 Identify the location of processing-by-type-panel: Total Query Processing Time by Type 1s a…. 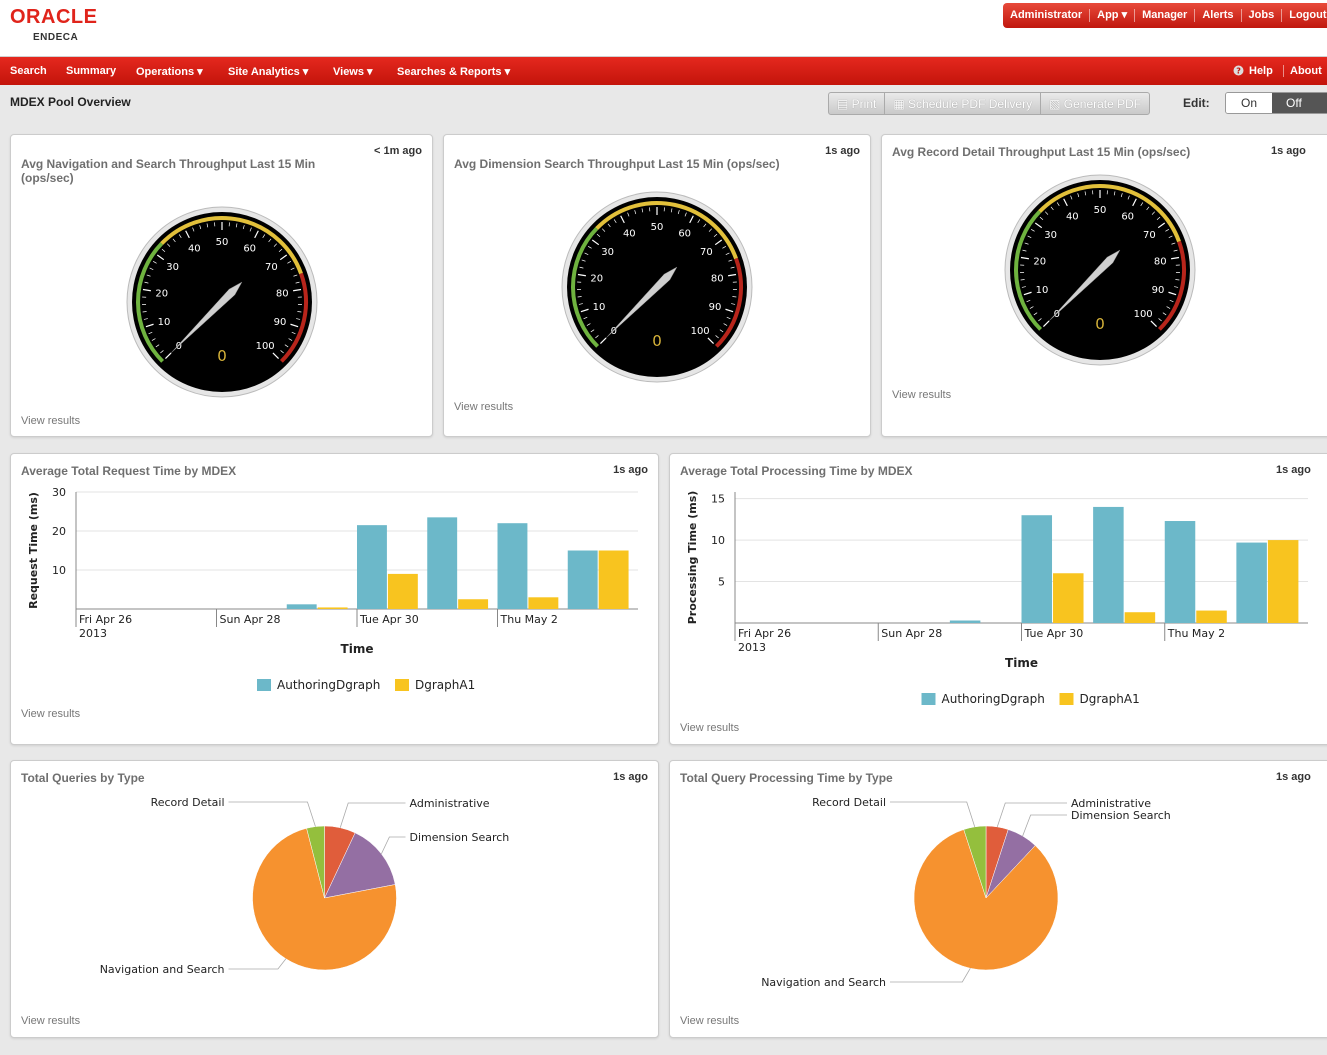
(998, 899).